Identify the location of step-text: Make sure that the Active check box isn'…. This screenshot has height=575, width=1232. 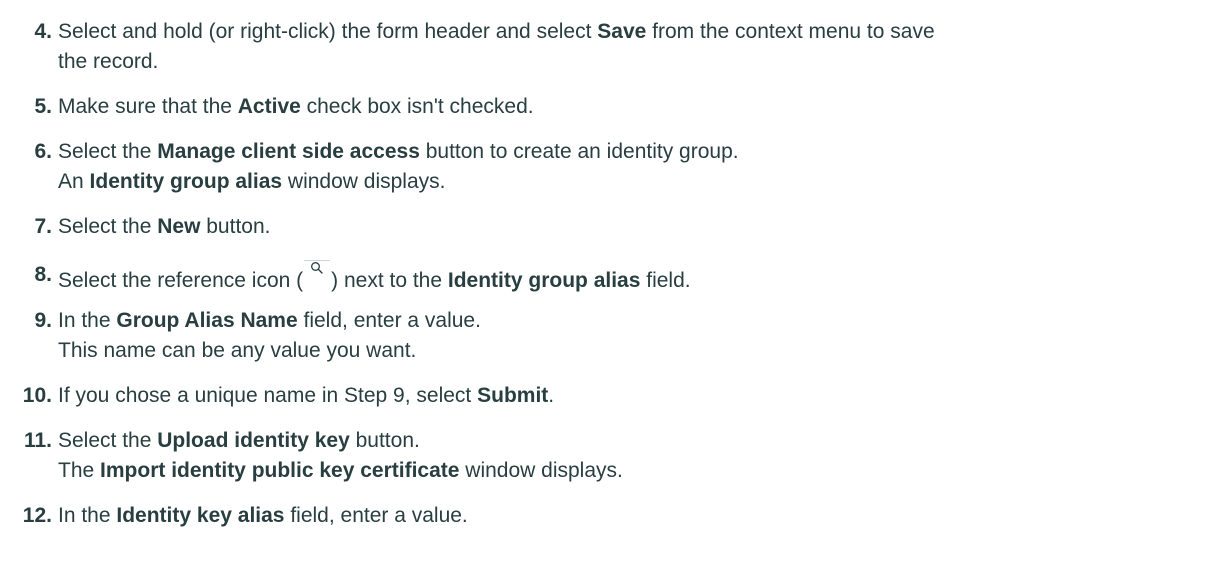
(640, 107).